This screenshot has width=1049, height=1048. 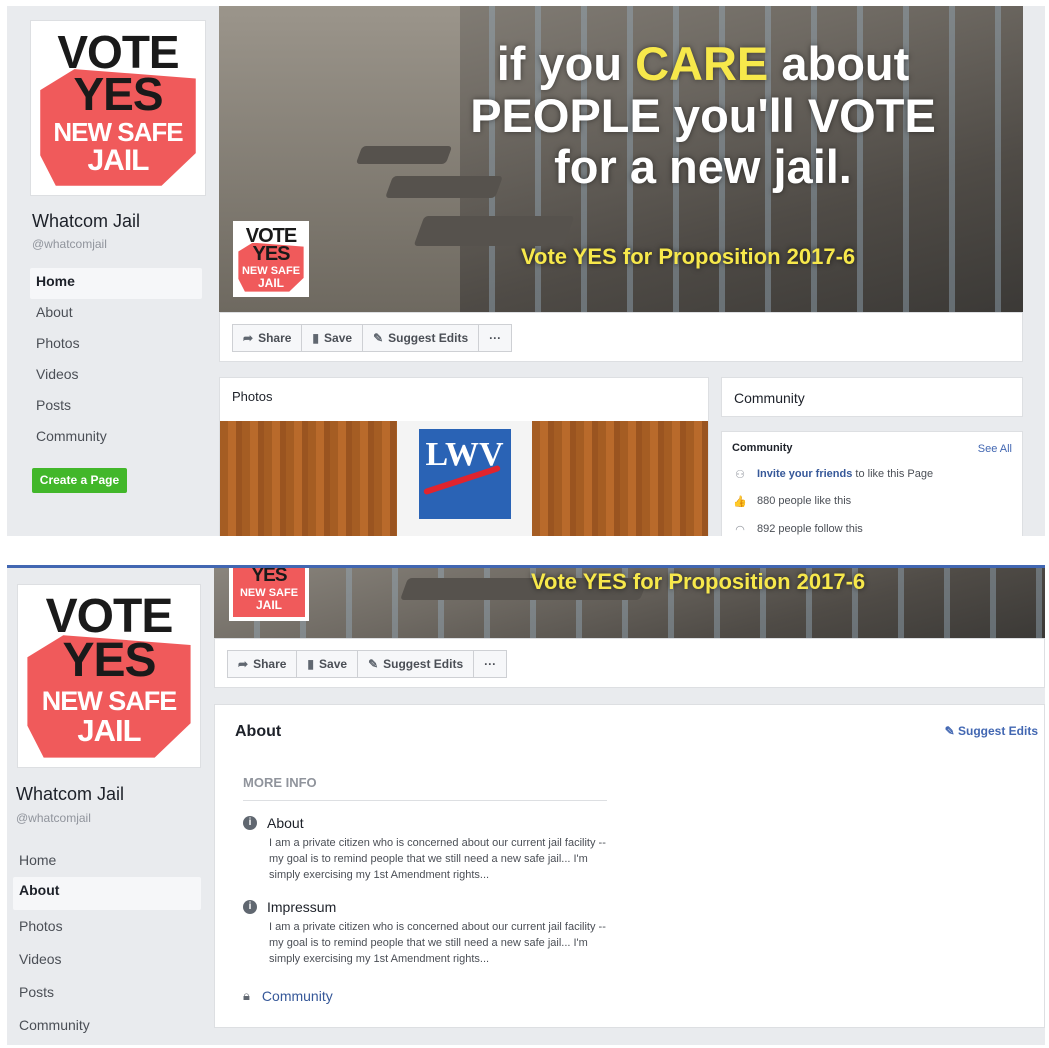 What do you see at coordinates (762, 448) in the screenshot?
I see `community-title: Community` at bounding box center [762, 448].